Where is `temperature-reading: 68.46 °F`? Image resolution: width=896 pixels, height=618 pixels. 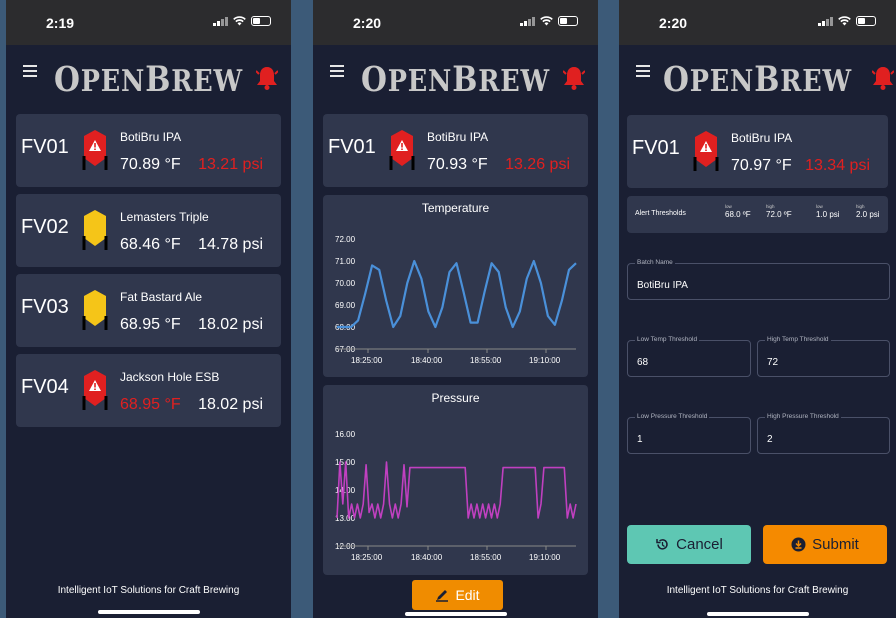
temperature-reading: 68.46 °F is located at coordinates (150, 244).